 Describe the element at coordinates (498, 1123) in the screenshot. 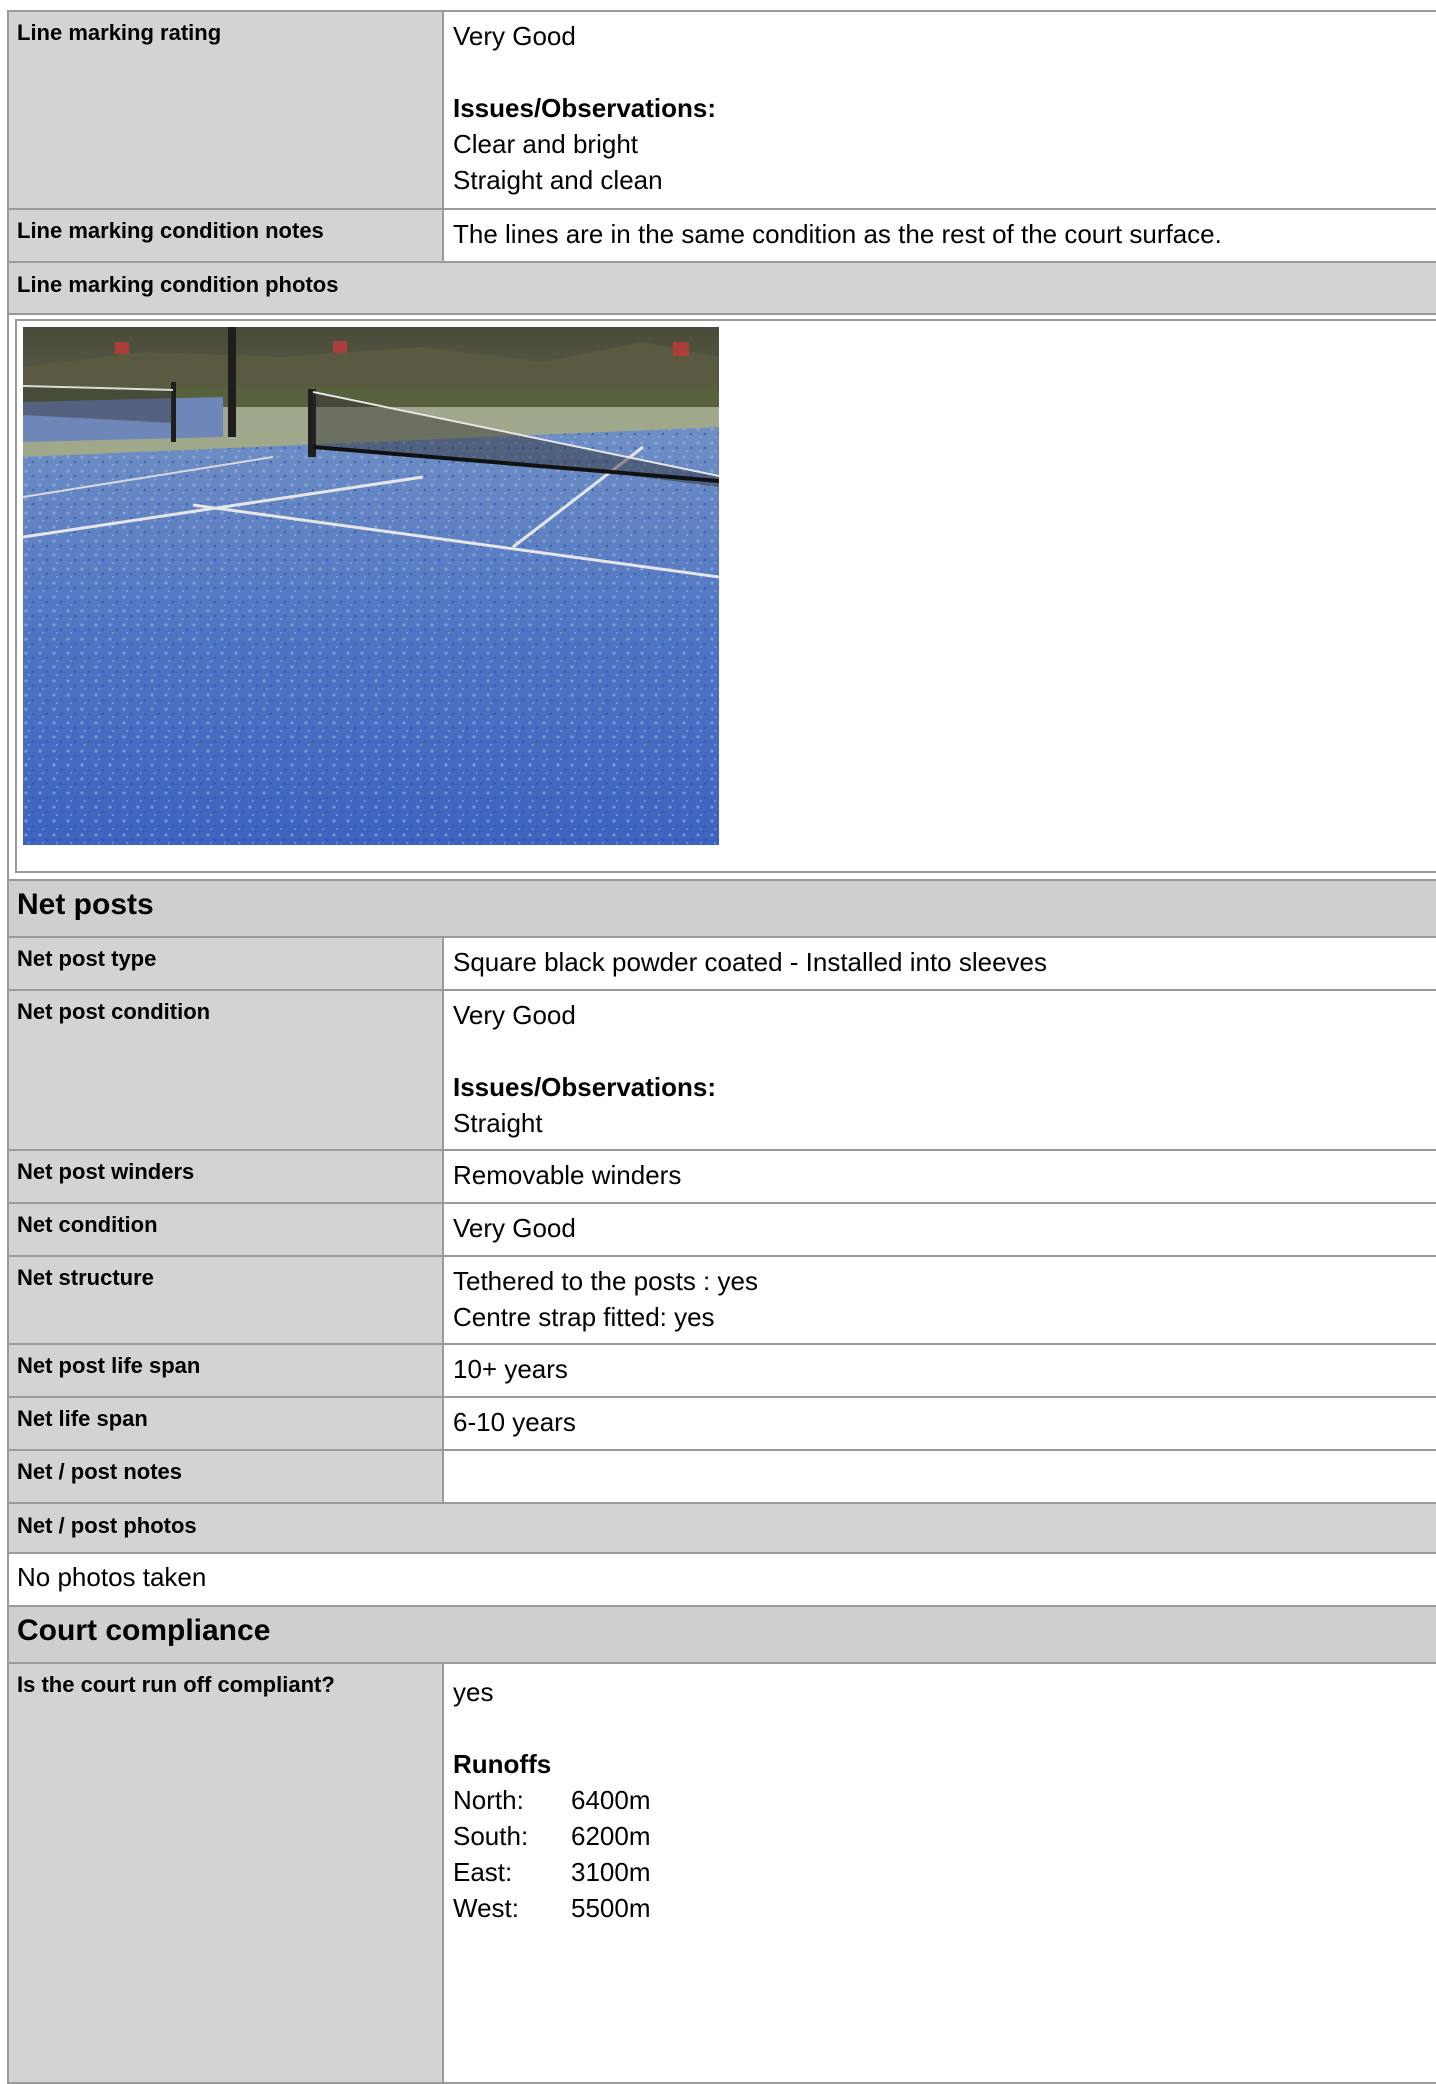

I see `issue-item: Straight` at that location.